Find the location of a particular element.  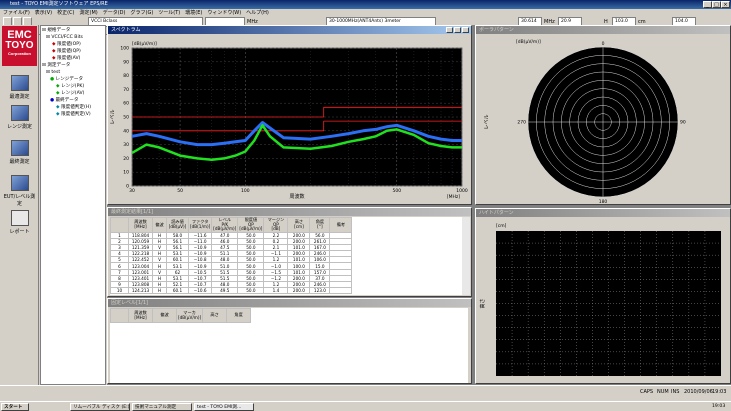

status-time: 19:03 is located at coordinates (719, 392).